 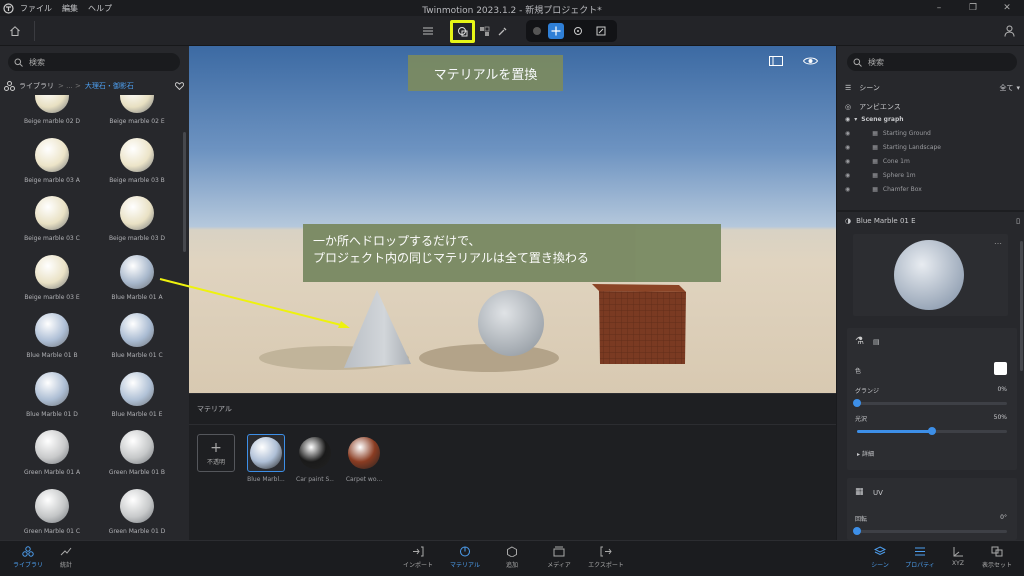 I want to click on properties-tab: プロパティ, so click(x=920, y=557).